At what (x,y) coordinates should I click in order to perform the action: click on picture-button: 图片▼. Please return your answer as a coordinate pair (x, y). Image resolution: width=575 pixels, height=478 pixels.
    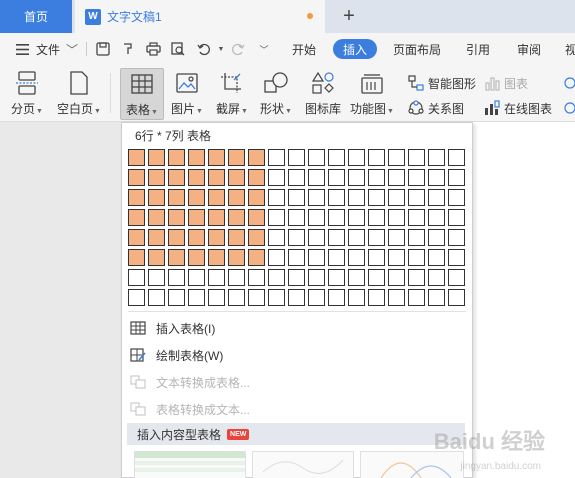
    Looking at the image, I should click on (187, 94).